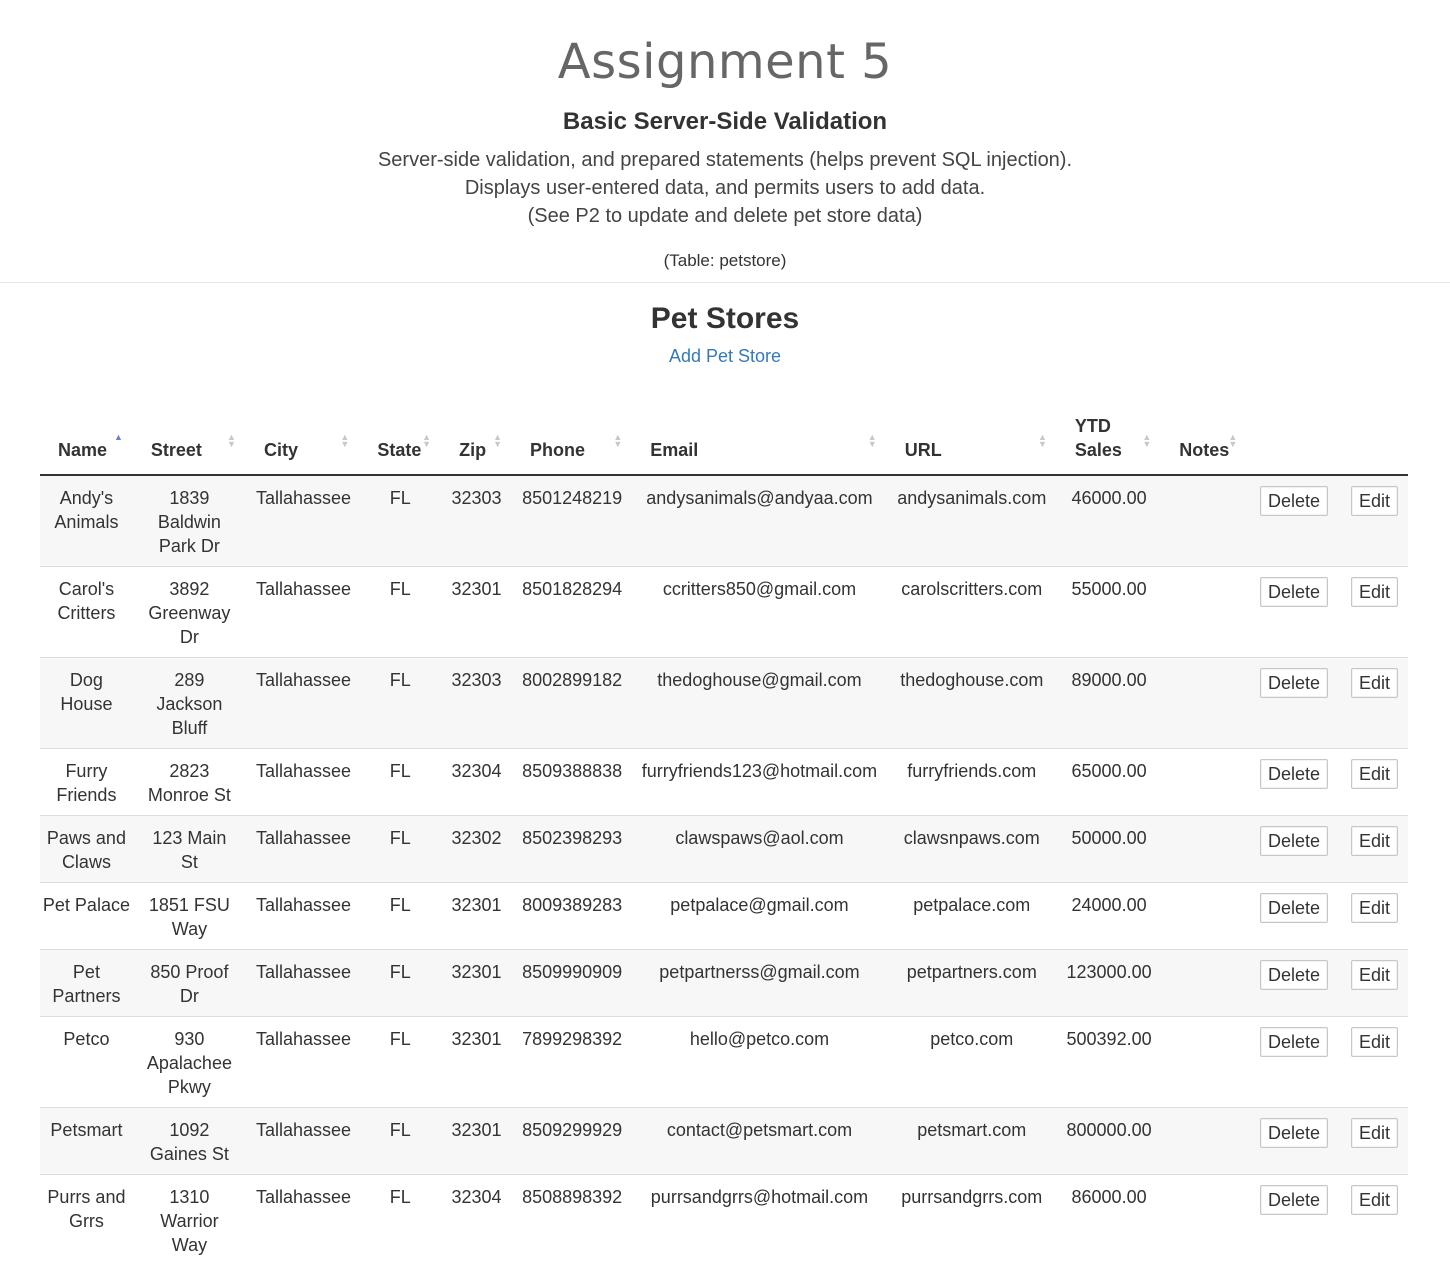  Describe the element at coordinates (972, 983) in the screenshot. I see `cell-url: petpartners.com` at that location.